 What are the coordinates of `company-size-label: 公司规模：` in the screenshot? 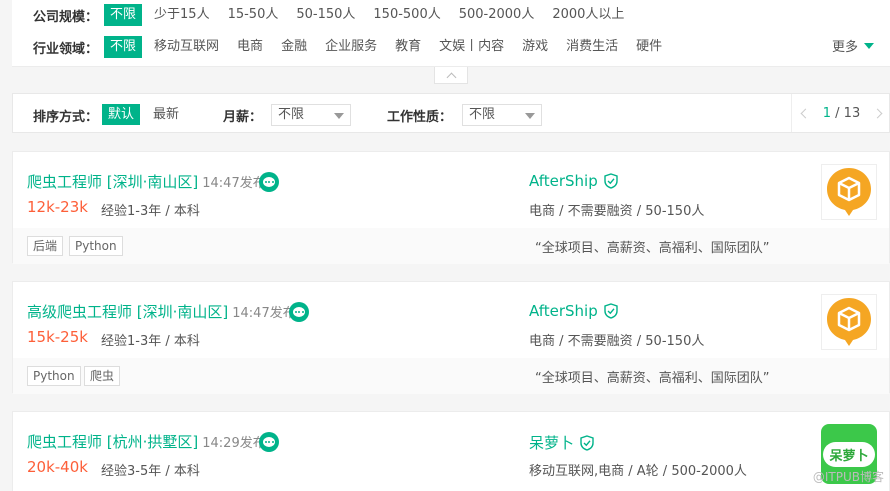 It's located at (66, 17).